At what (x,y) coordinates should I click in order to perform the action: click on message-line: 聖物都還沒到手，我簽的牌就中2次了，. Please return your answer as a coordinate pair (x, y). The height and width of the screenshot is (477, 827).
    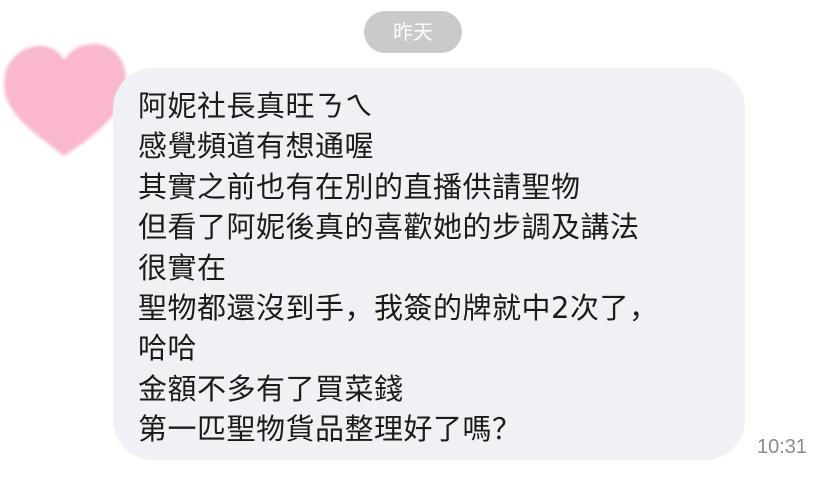
    Looking at the image, I should click on (398, 308).